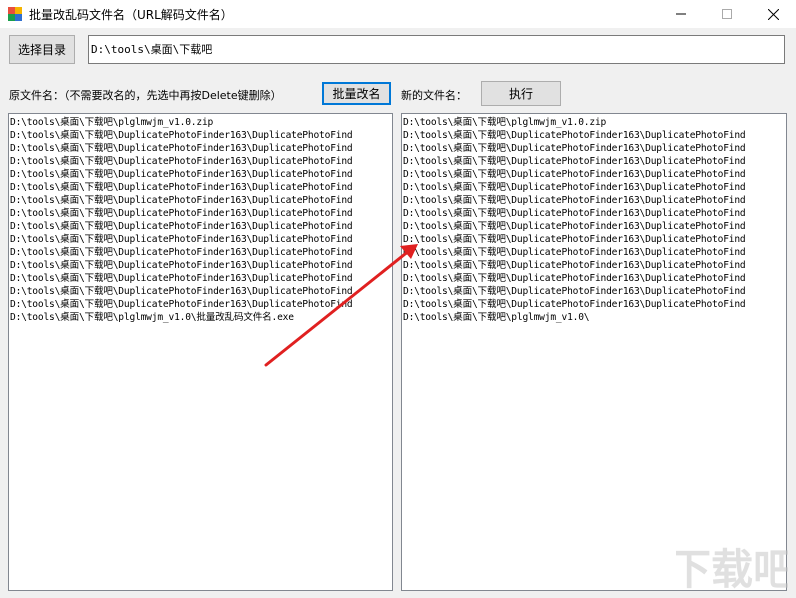 This screenshot has height=598, width=796. I want to click on app-icon, so click(15, 14).